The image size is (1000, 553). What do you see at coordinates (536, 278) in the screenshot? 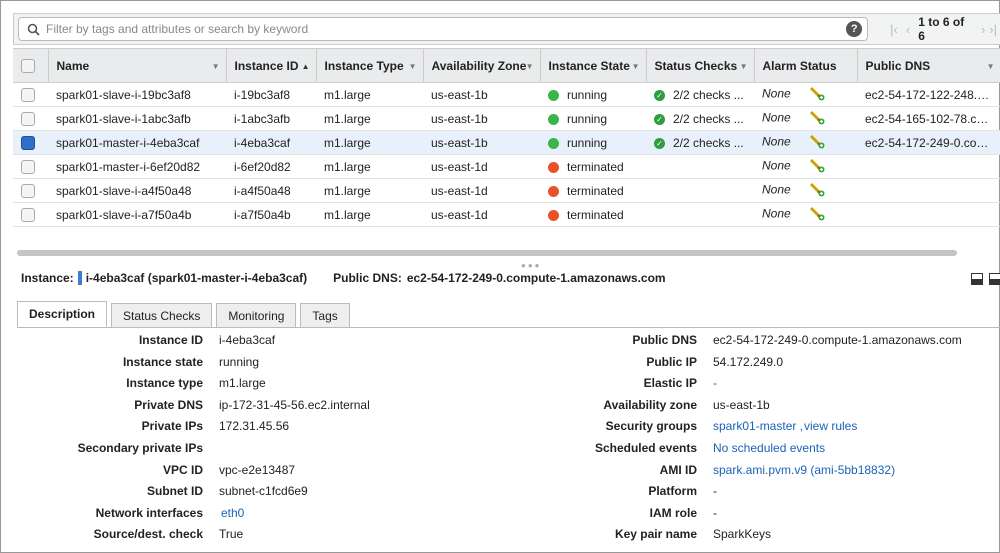
I see `public-dns-value: ec2-54-172-249-0.compute-1.amazonaws.com` at bounding box center [536, 278].